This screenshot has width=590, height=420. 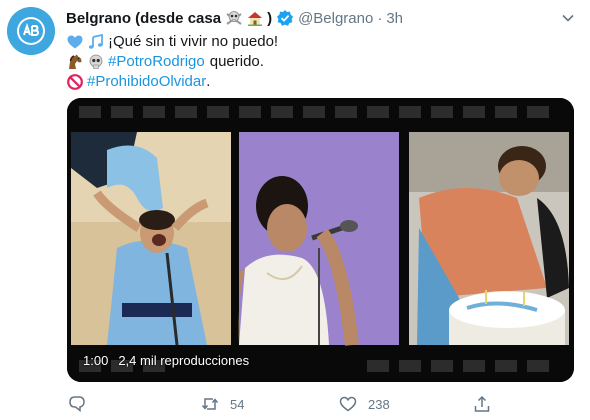 I want to click on video-views: 2,4 mil reproducciones, so click(x=184, y=360).